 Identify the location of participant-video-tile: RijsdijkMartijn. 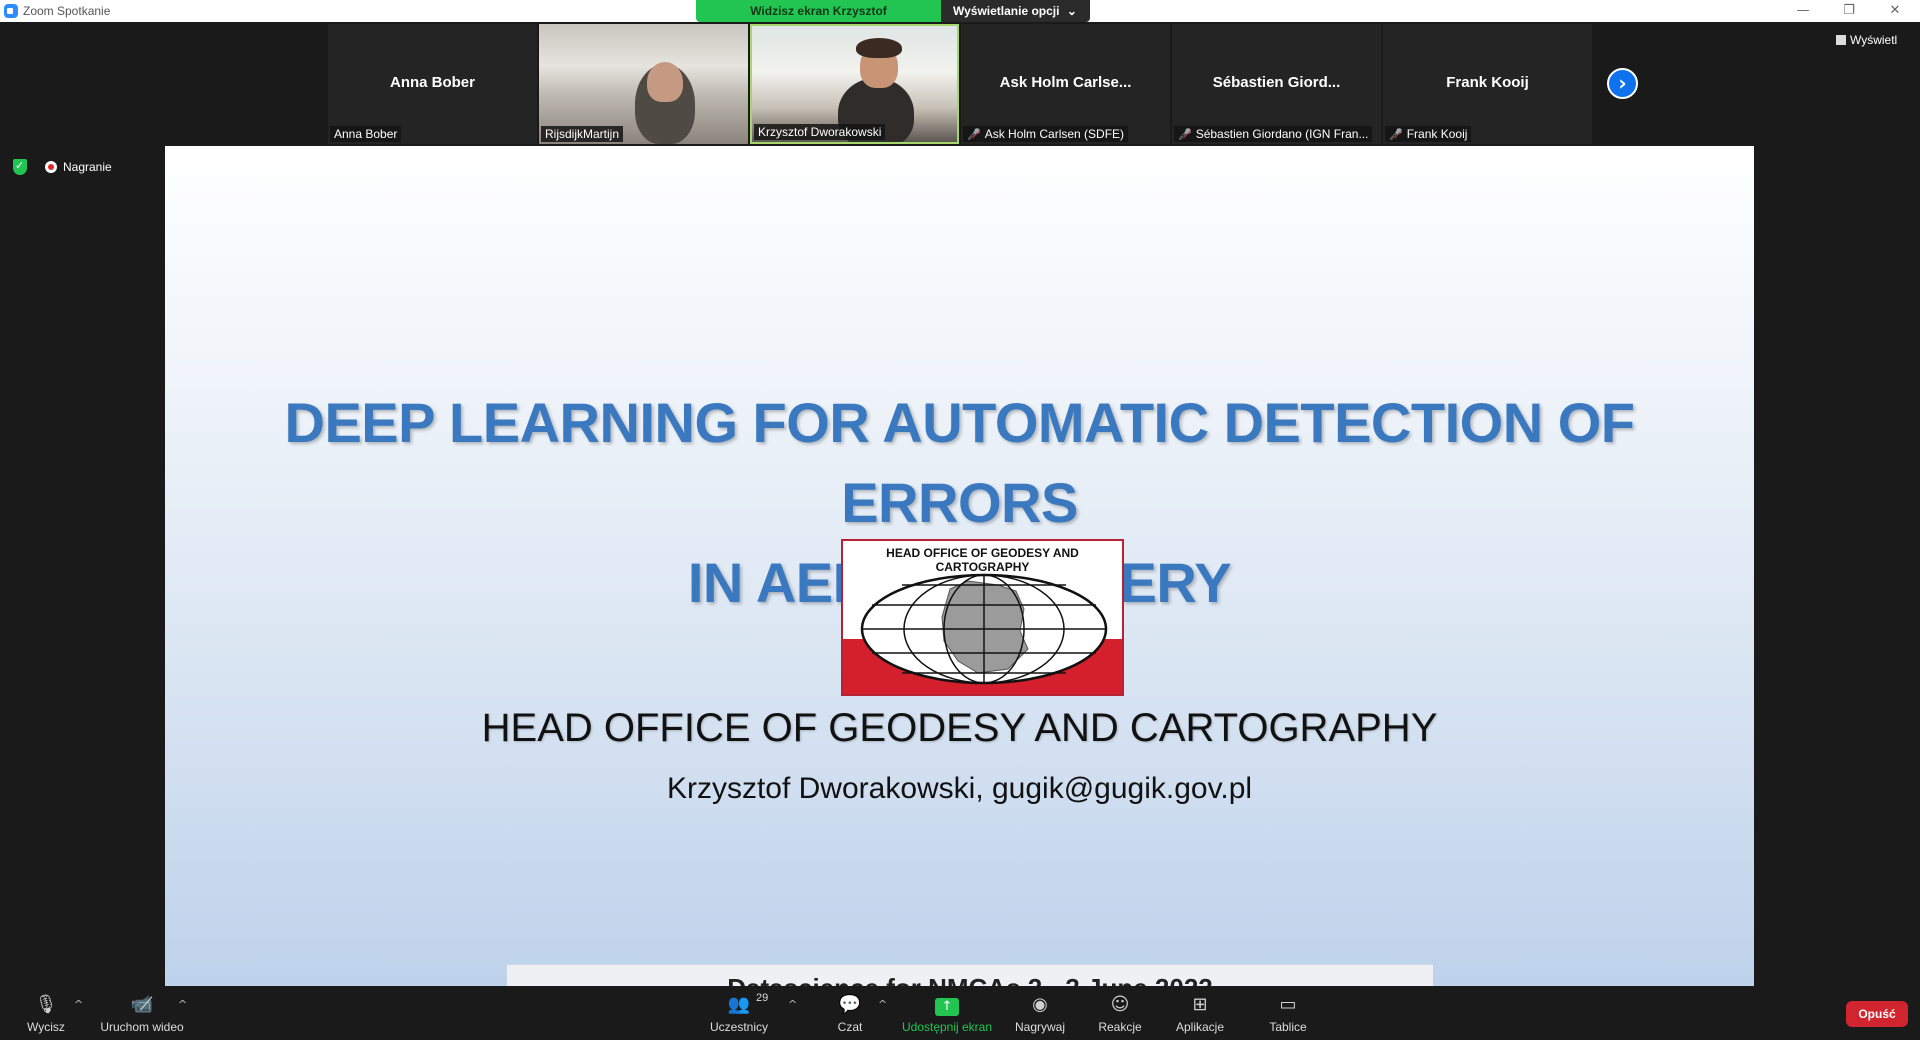
(643, 84).